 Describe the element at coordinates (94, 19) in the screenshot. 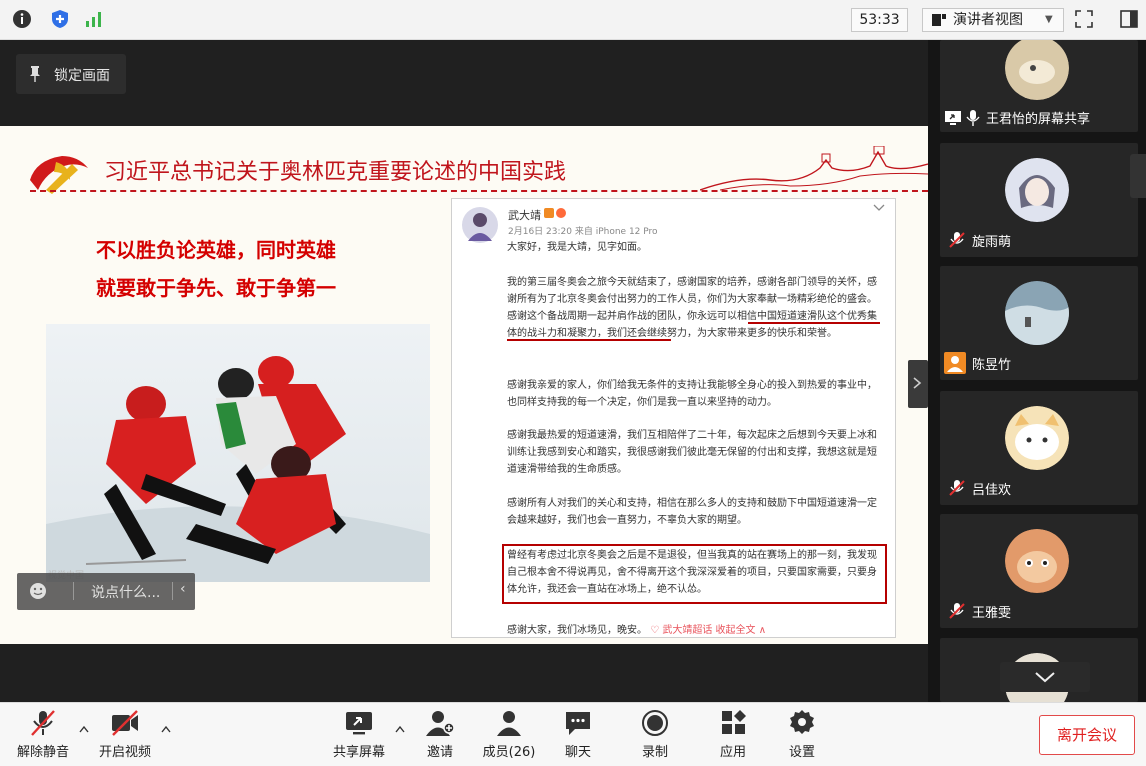

I see `signal-icon` at that location.